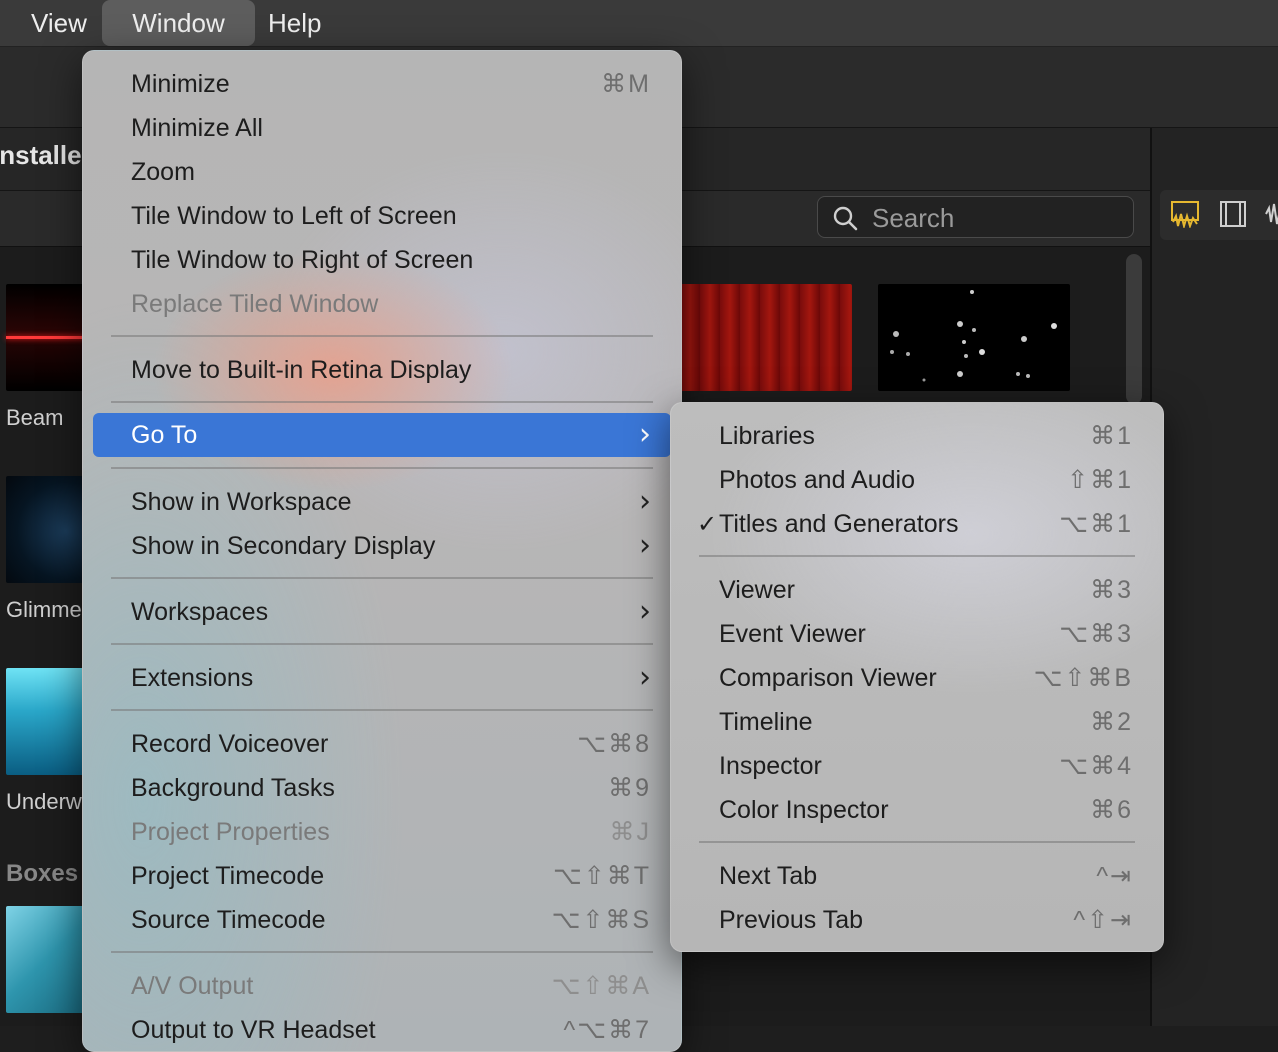 This screenshot has height=1052, width=1278. I want to click on menu-item-show-in-workspace: Show in Workspace ›, so click(382, 502).